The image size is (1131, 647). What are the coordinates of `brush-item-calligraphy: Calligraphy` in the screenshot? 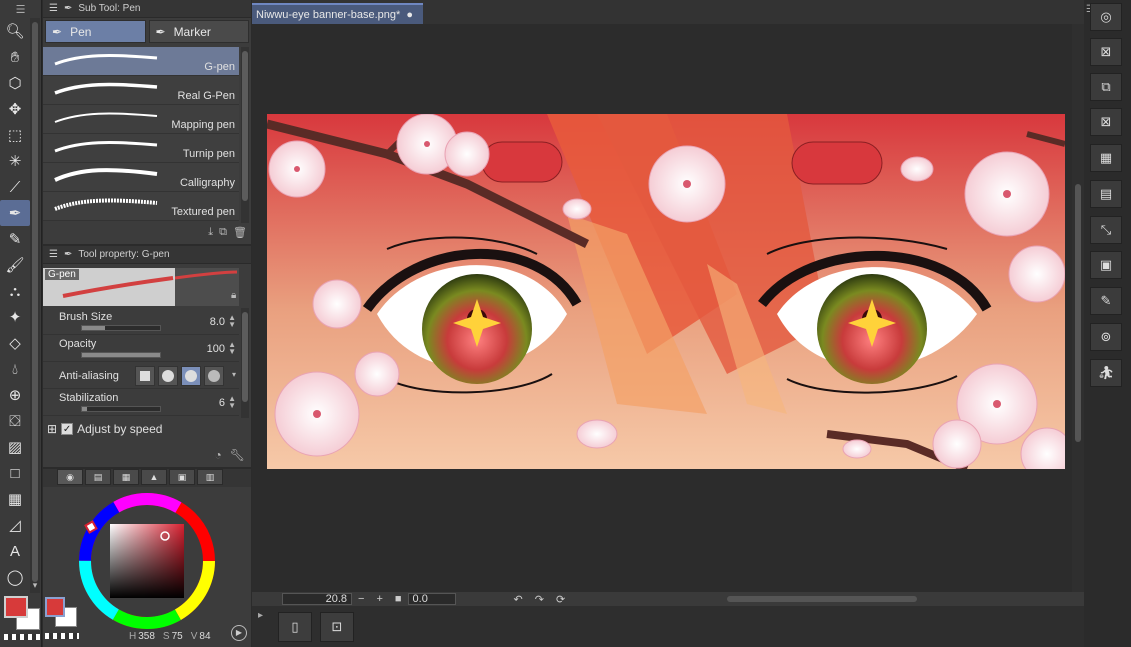 It's located at (141, 177).